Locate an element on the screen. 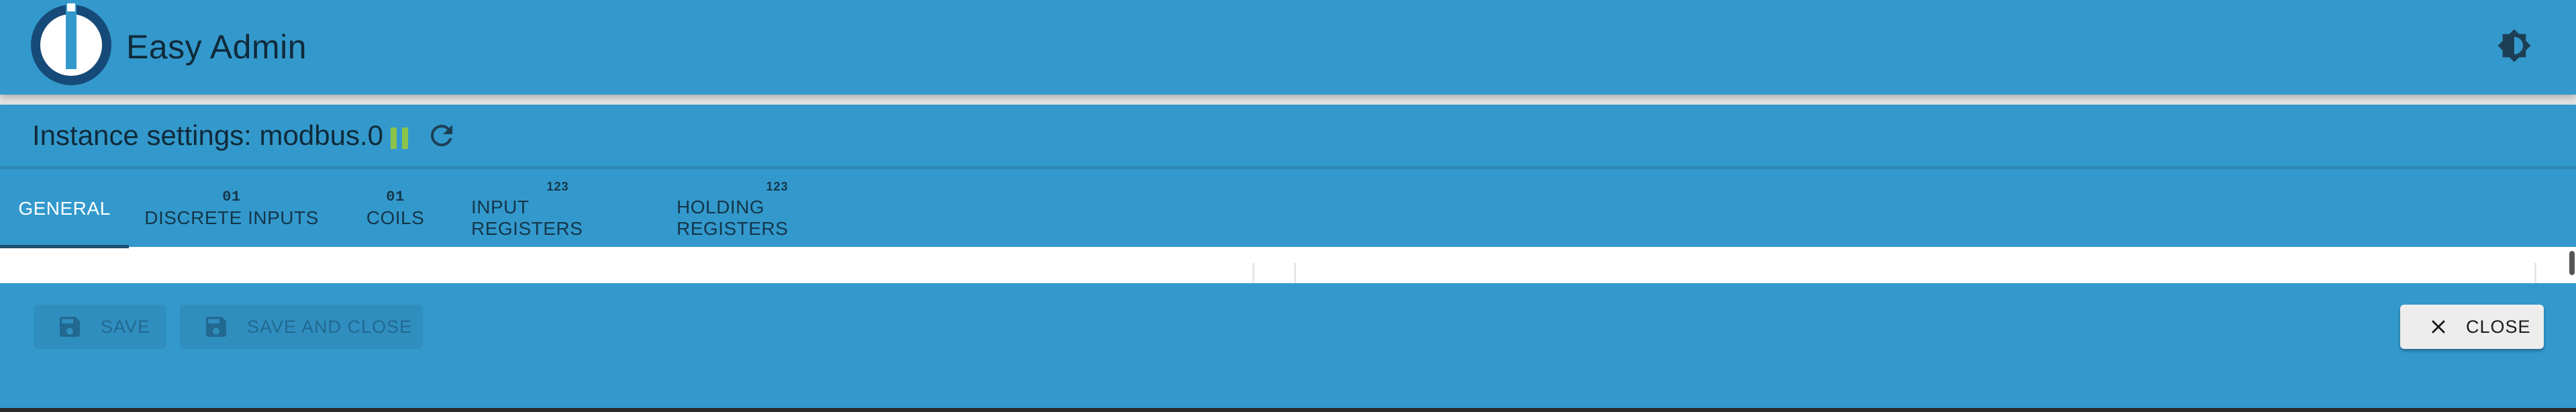 The image size is (2576, 412). tab-label: General is located at coordinates (64, 208).